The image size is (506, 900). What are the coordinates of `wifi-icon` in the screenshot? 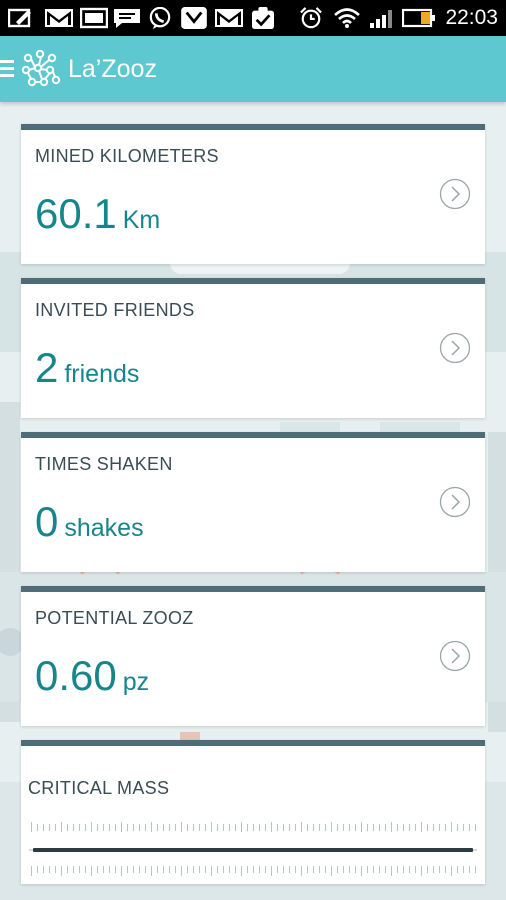 It's located at (347, 18).